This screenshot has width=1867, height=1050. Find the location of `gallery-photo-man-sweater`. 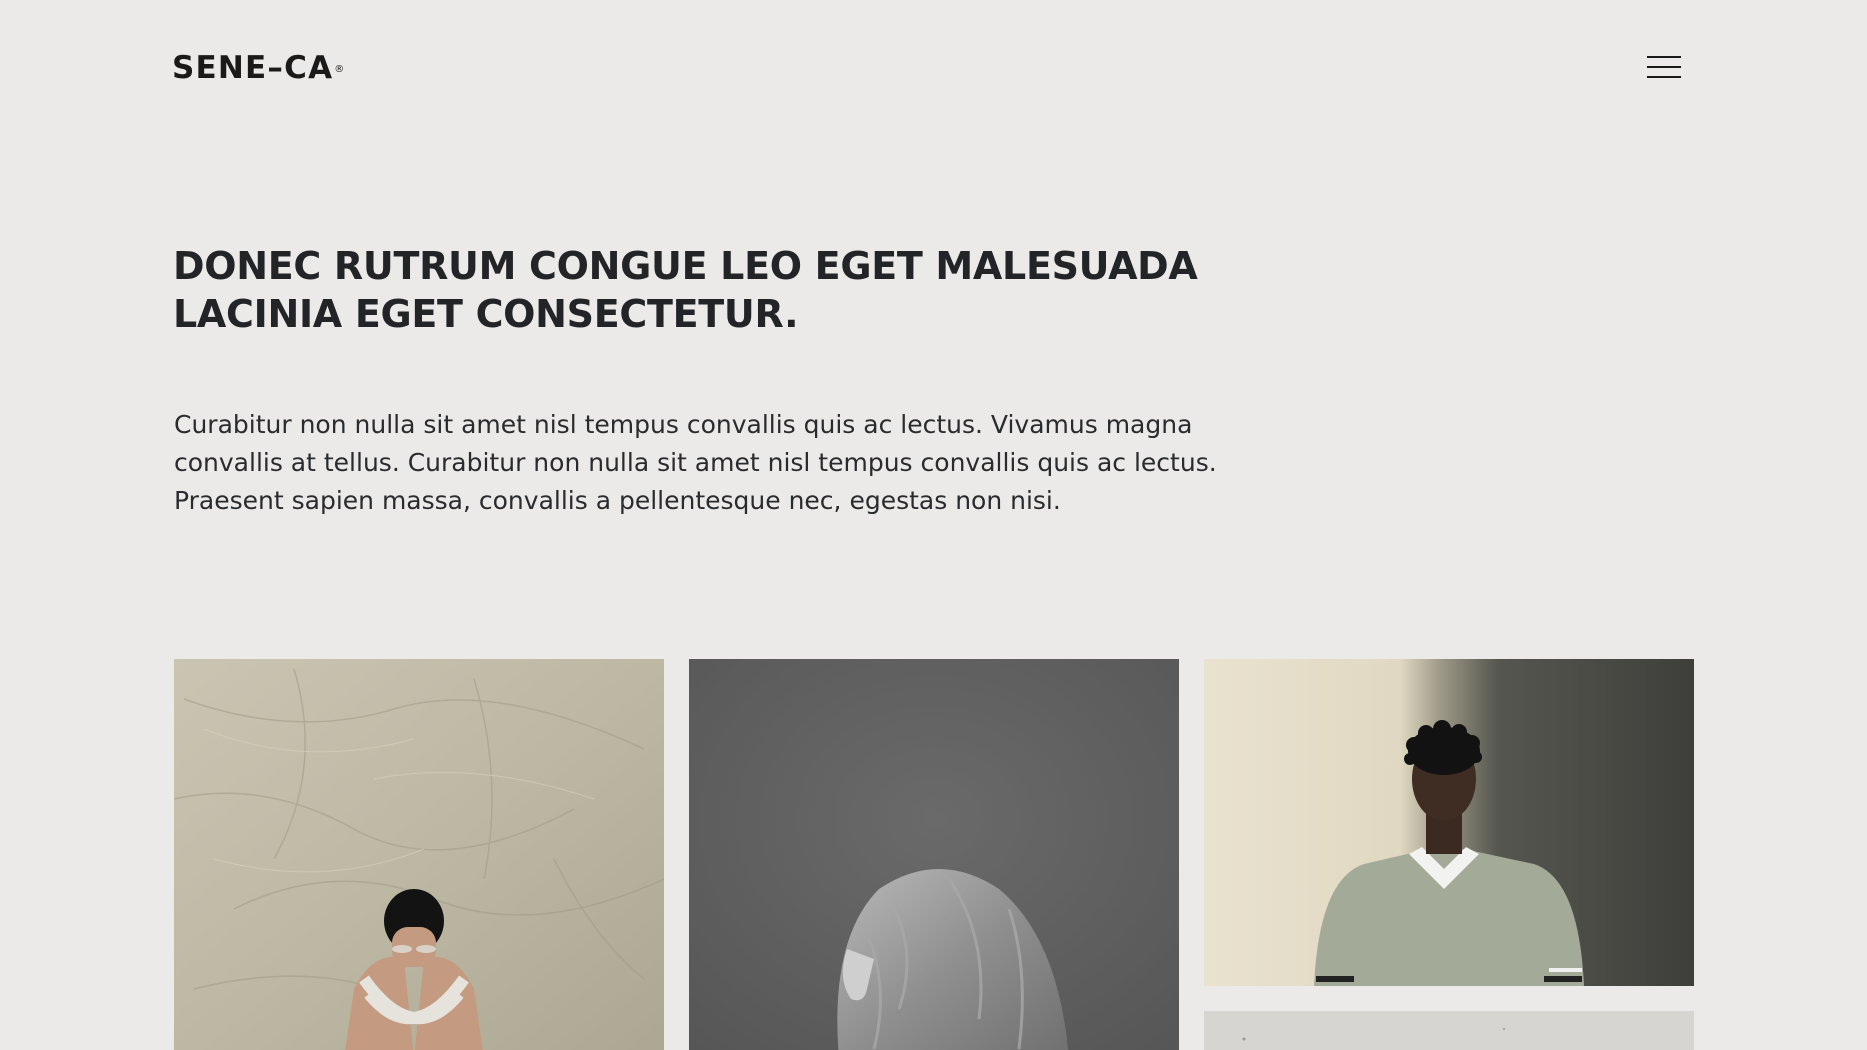

gallery-photo-man-sweater is located at coordinates (1449, 822).